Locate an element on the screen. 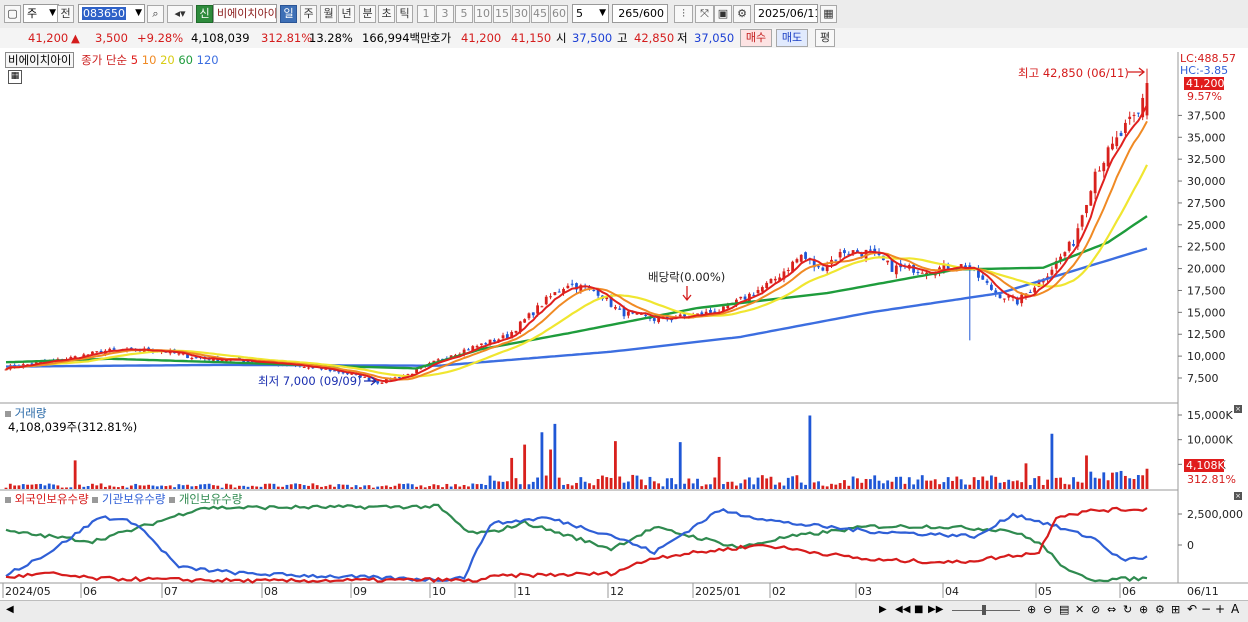 The width and height of the screenshot is (1248, 622). price-tick-label: 37,500 is located at coordinates (1206, 115).